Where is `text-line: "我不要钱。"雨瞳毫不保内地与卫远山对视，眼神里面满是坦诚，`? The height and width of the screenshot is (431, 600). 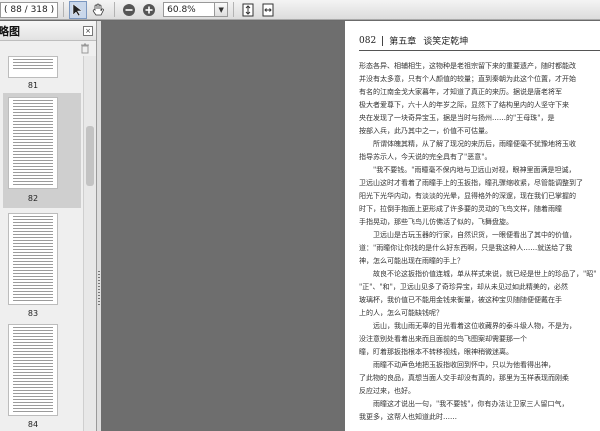
text-line: "我不要钱。"雨瞳毫不保内地与卫远山对视，眼神里面满是坦诚， is located at coordinates (467, 170).